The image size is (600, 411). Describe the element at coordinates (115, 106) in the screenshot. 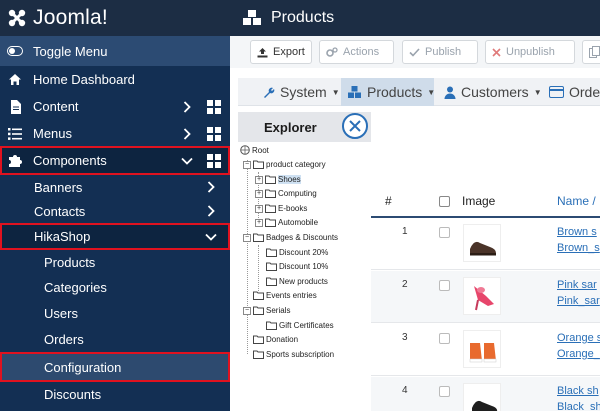

I see `sidebar-item-content: Content` at that location.